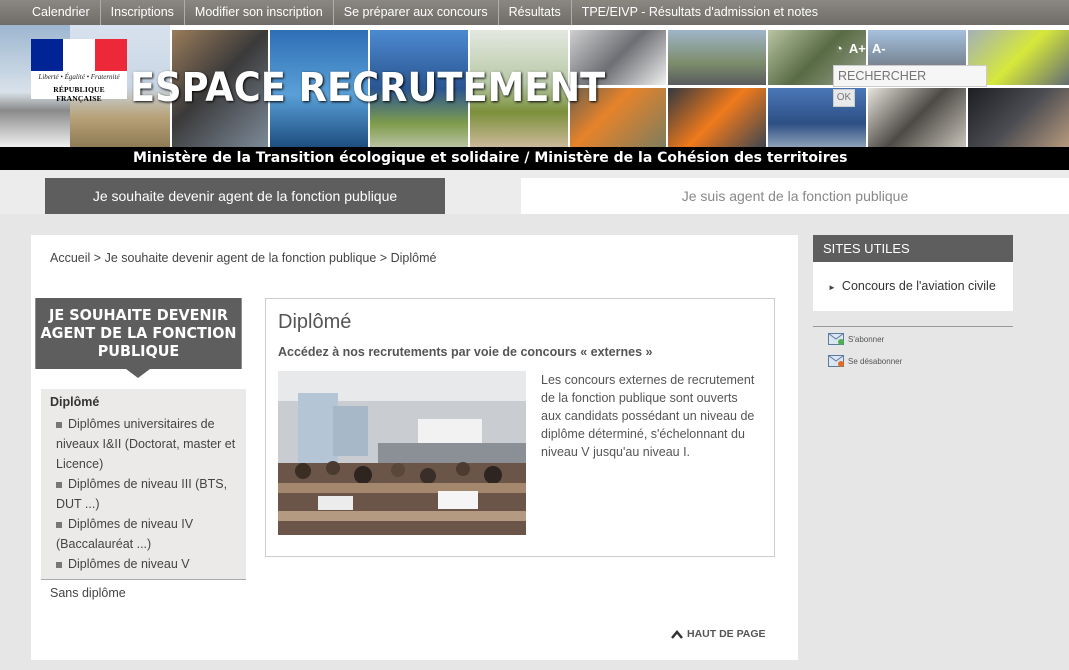 Image resolution: width=1069 pixels, height=670 pixels. Describe the element at coordinates (88, 593) in the screenshot. I see `sidebar-item-sans-diplome: Sans diplôme` at that location.